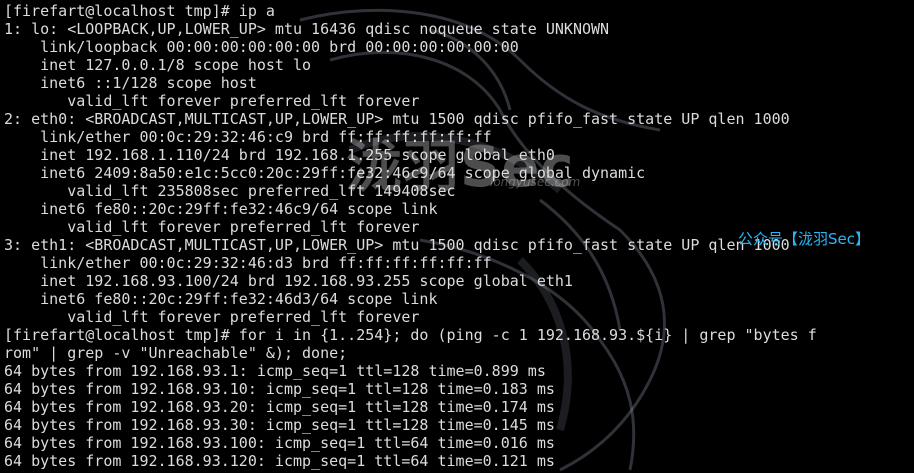  I want to click on prompt-line: [firefart@localhost tmp]# ip a, so click(139, 11).